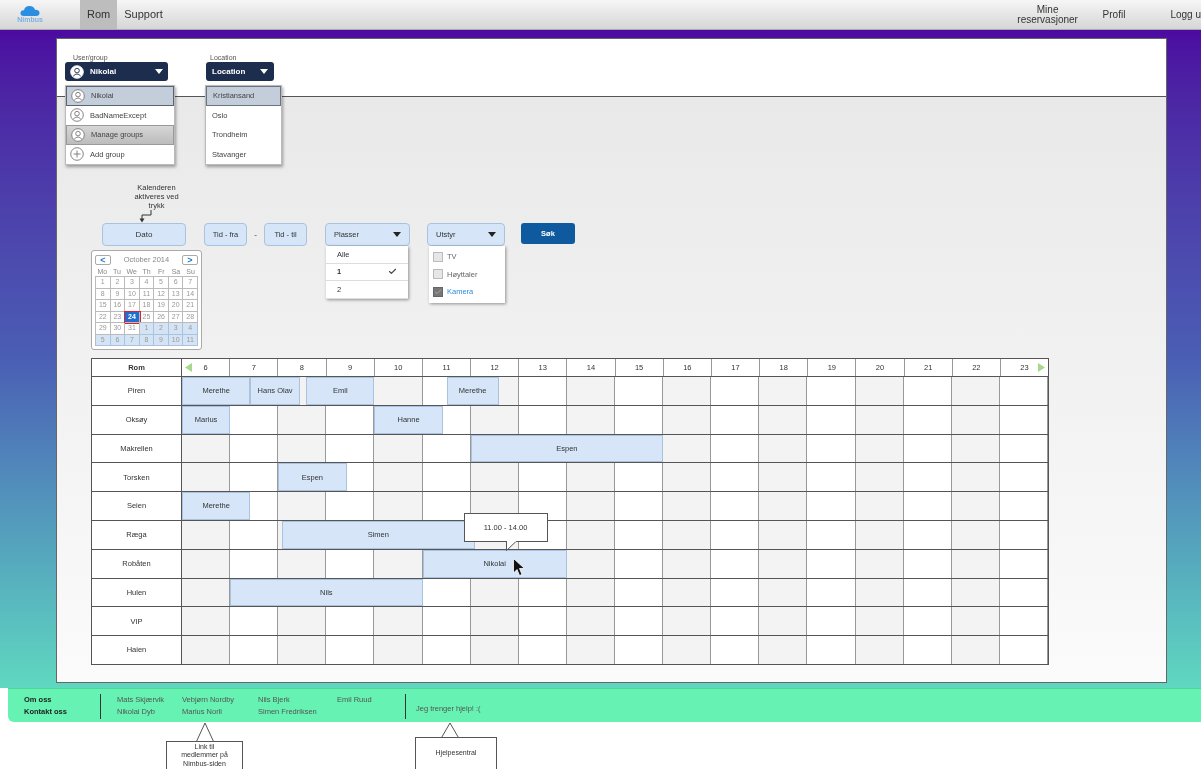 This screenshot has width=1201, height=769. What do you see at coordinates (116, 71) in the screenshot?
I see `user-group-dropdown: Nikolai` at bounding box center [116, 71].